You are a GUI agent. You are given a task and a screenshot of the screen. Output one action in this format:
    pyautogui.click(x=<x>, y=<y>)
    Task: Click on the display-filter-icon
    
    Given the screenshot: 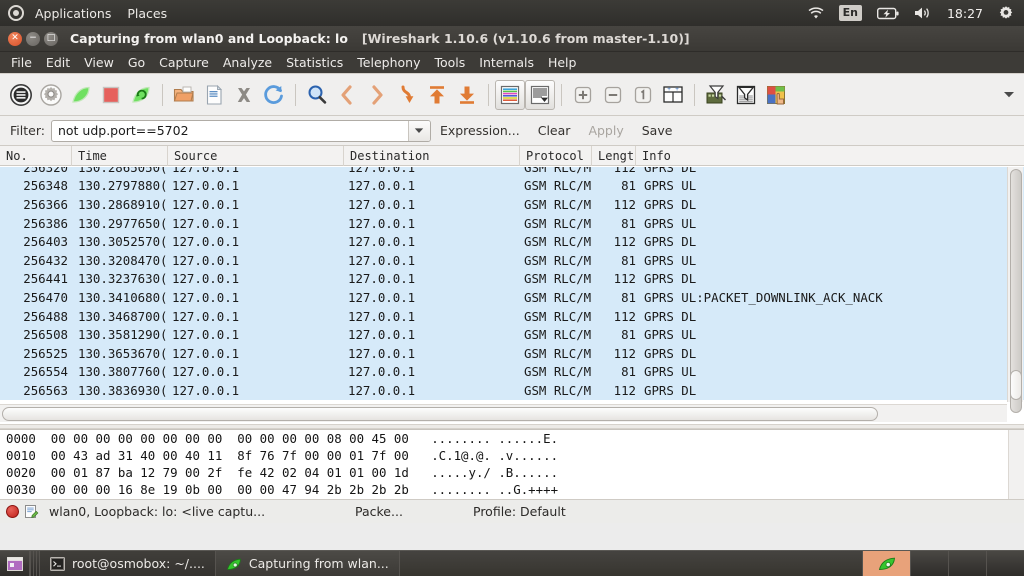 What is the action you would take?
    pyautogui.click(x=746, y=95)
    